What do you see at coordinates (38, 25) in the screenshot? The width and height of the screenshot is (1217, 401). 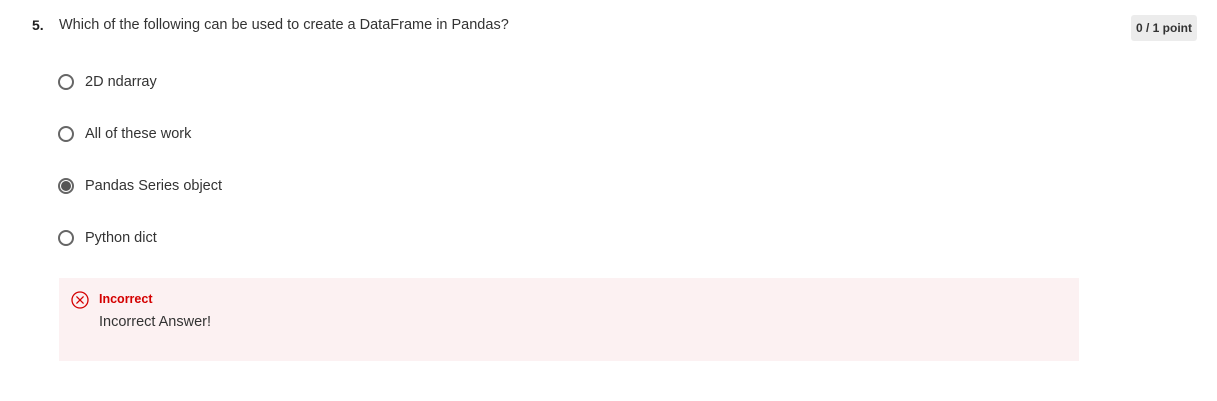 I see `question-number: 5.` at bounding box center [38, 25].